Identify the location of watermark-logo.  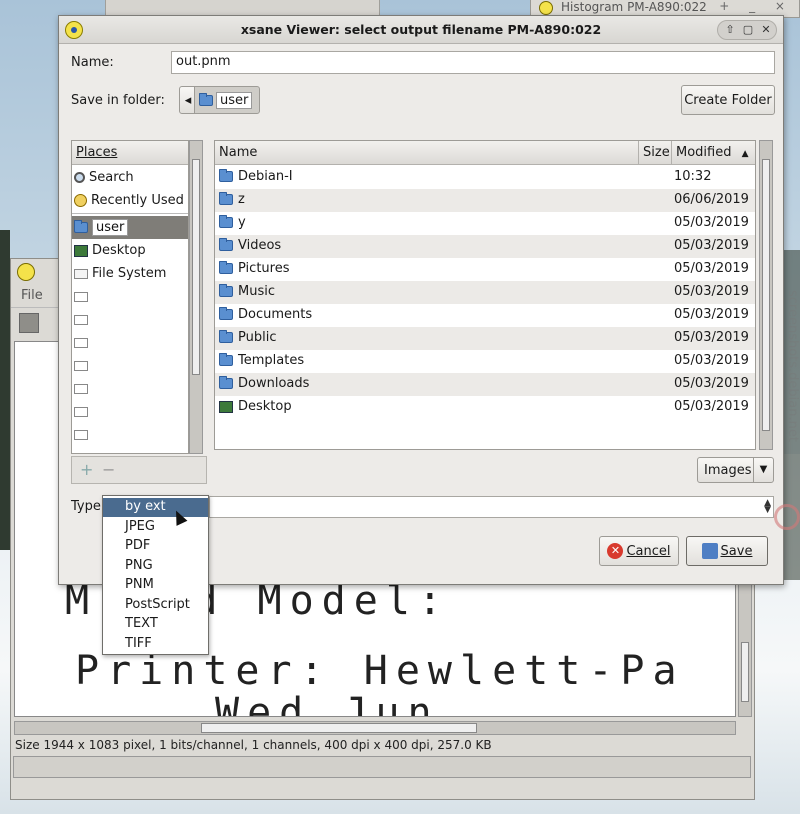
(787, 517).